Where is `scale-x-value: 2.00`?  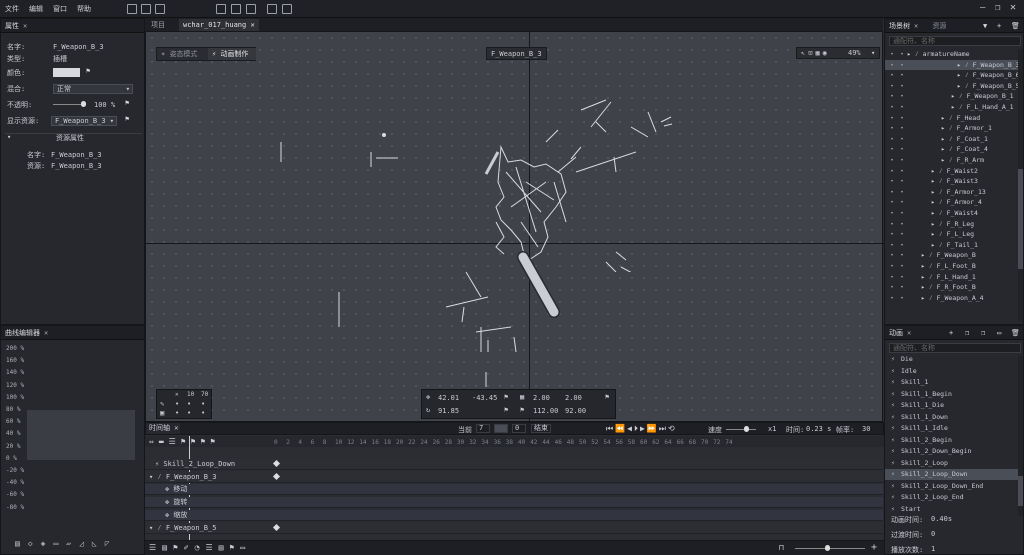 scale-x-value: 2.00 is located at coordinates (541, 398).